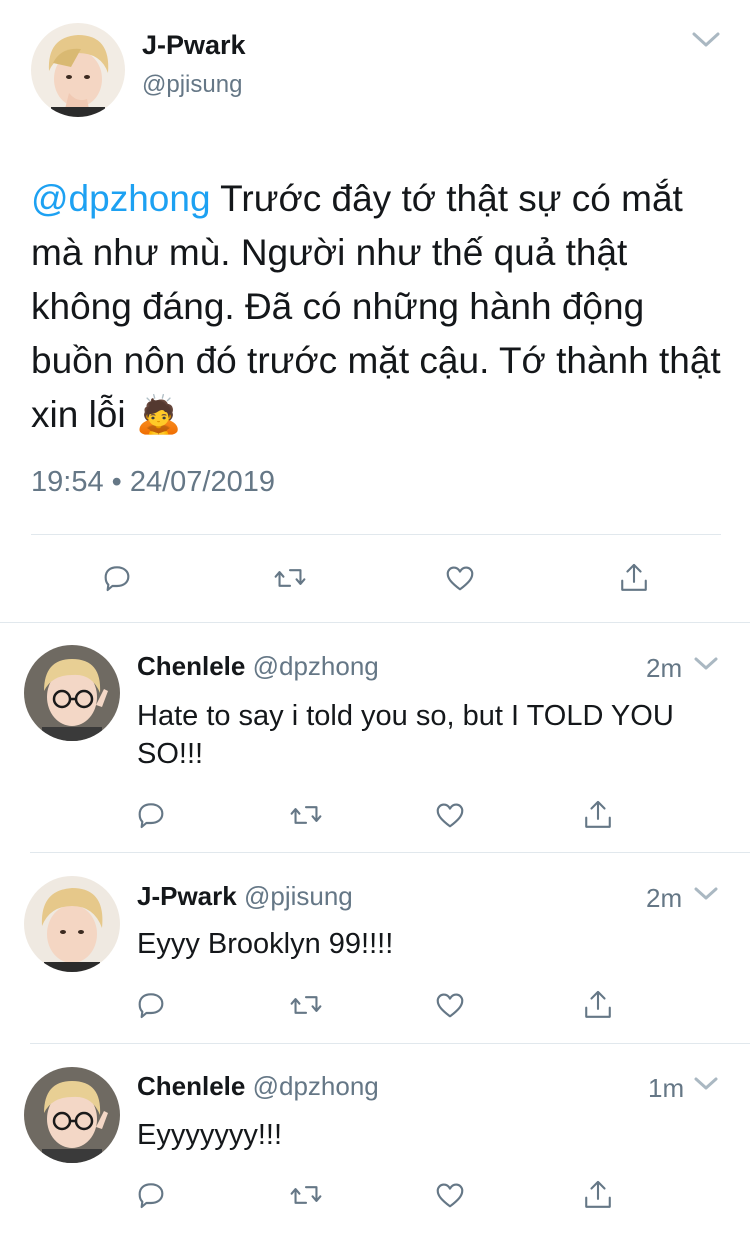 Image resolution: width=750 pixels, height=1236 pixels. What do you see at coordinates (153, 482) in the screenshot?
I see `tweet-timestamp: 19:54 • 24/07/2019` at bounding box center [153, 482].